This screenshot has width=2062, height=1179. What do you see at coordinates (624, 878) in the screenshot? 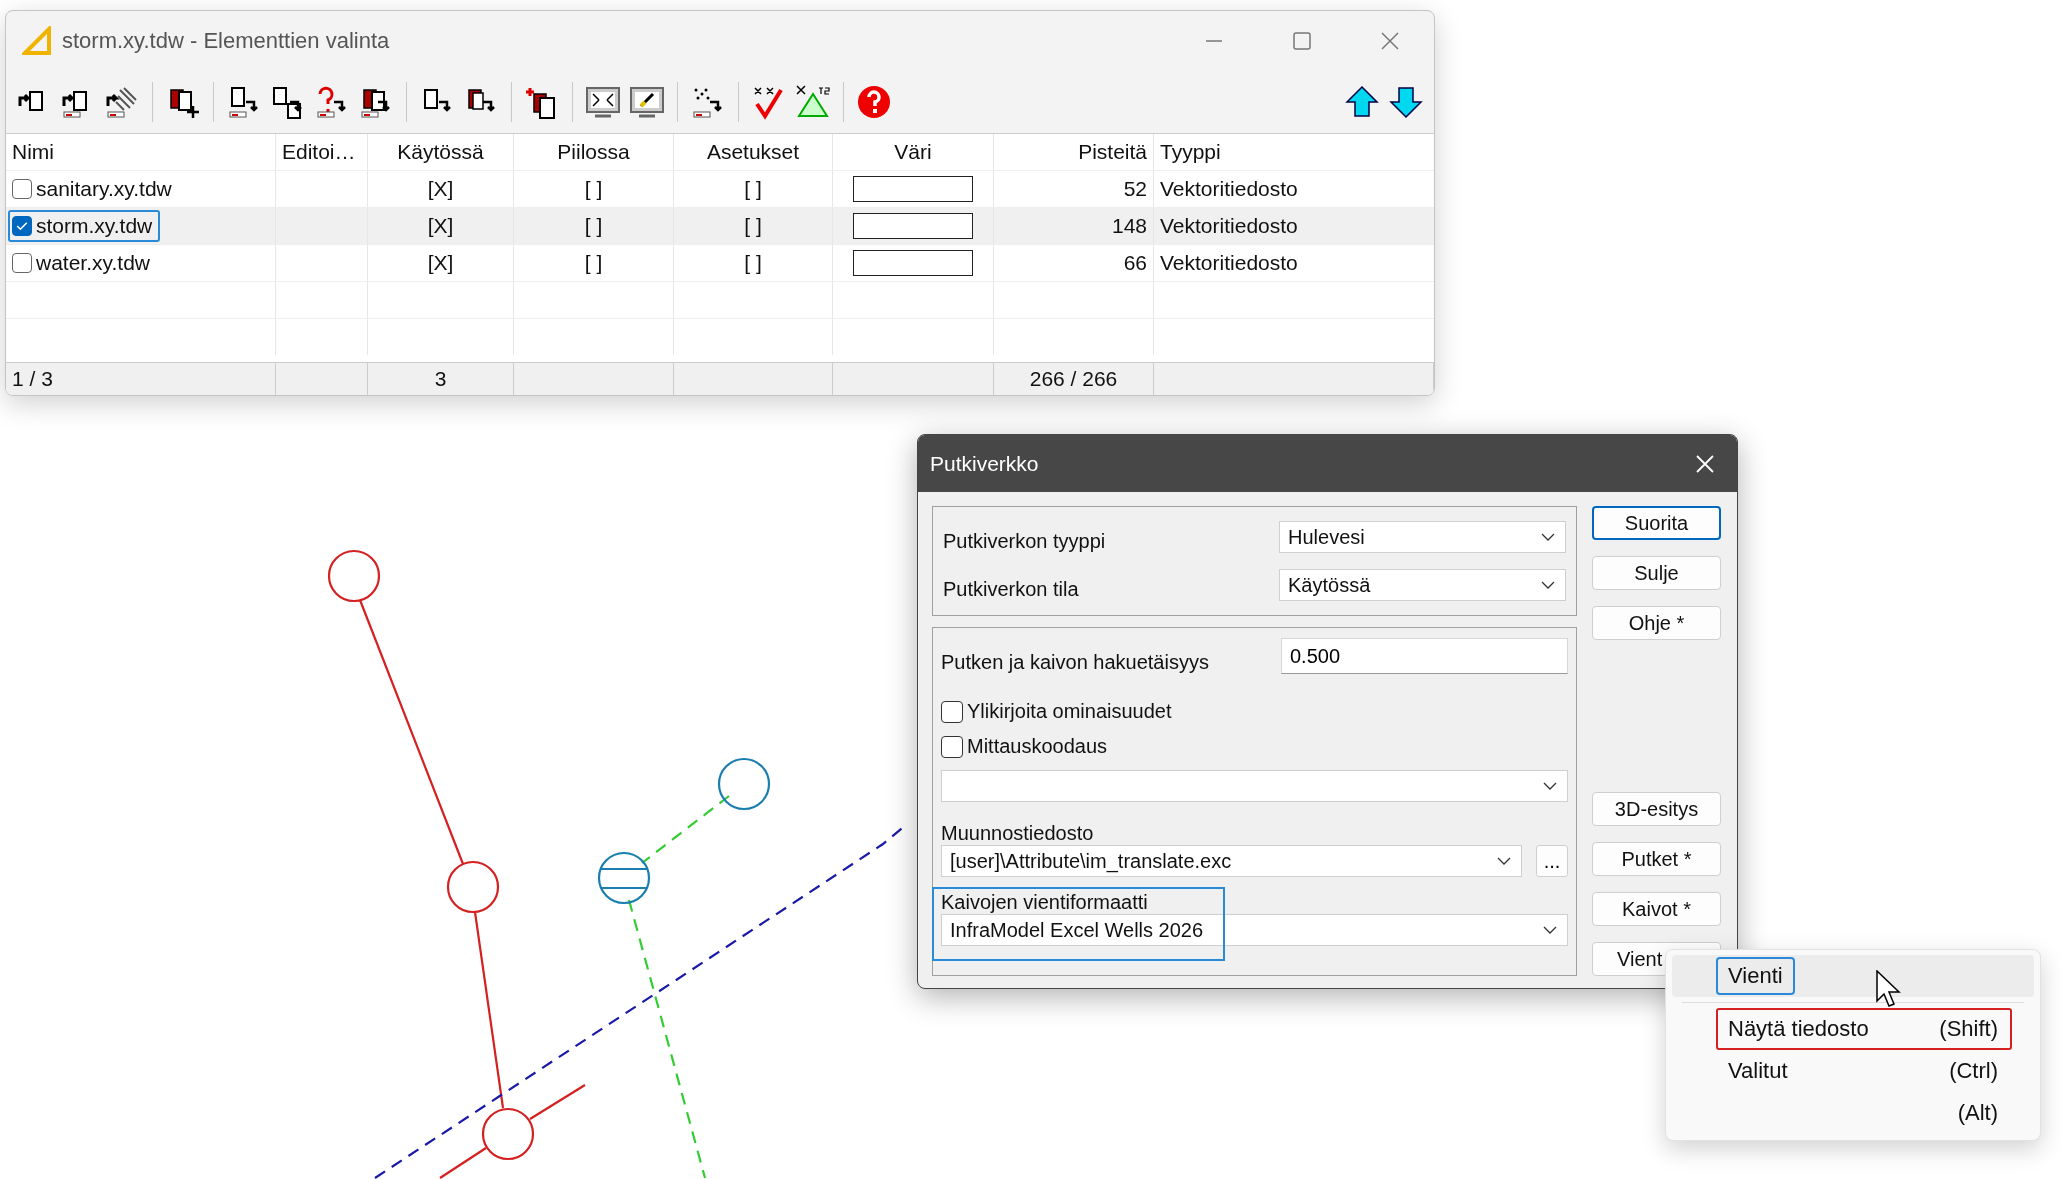
I see `striped-manhole-circle` at bounding box center [624, 878].